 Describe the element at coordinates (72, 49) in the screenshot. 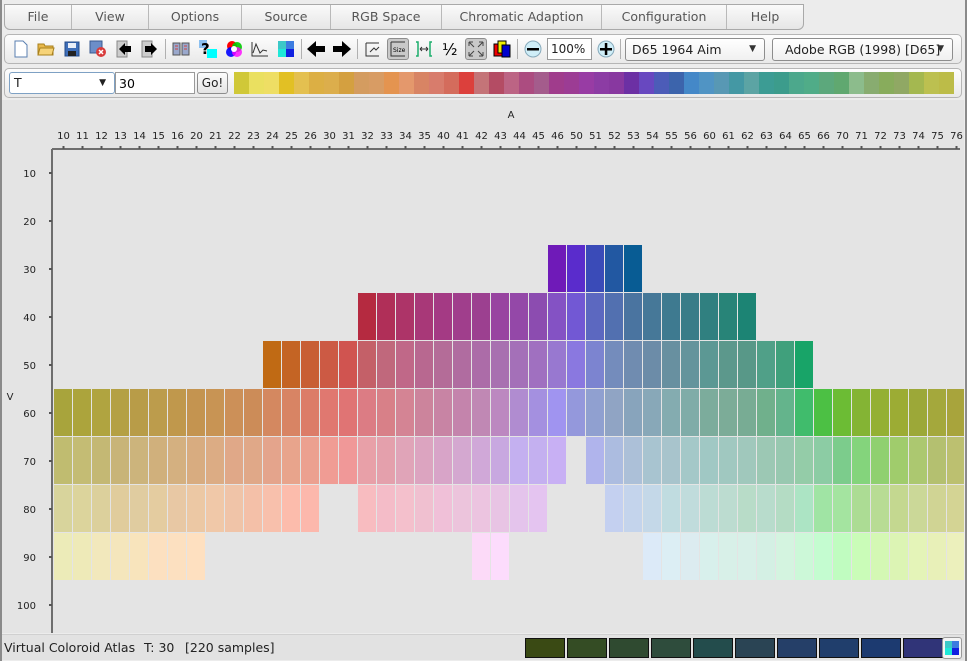

I see `save-button` at that location.